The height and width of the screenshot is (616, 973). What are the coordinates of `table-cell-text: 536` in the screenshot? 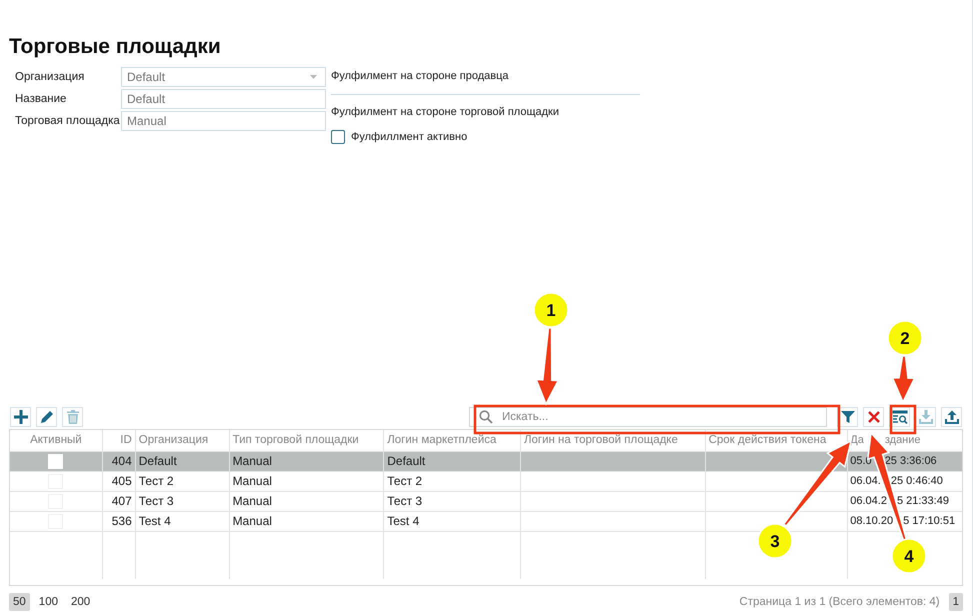 It's located at (122, 521).